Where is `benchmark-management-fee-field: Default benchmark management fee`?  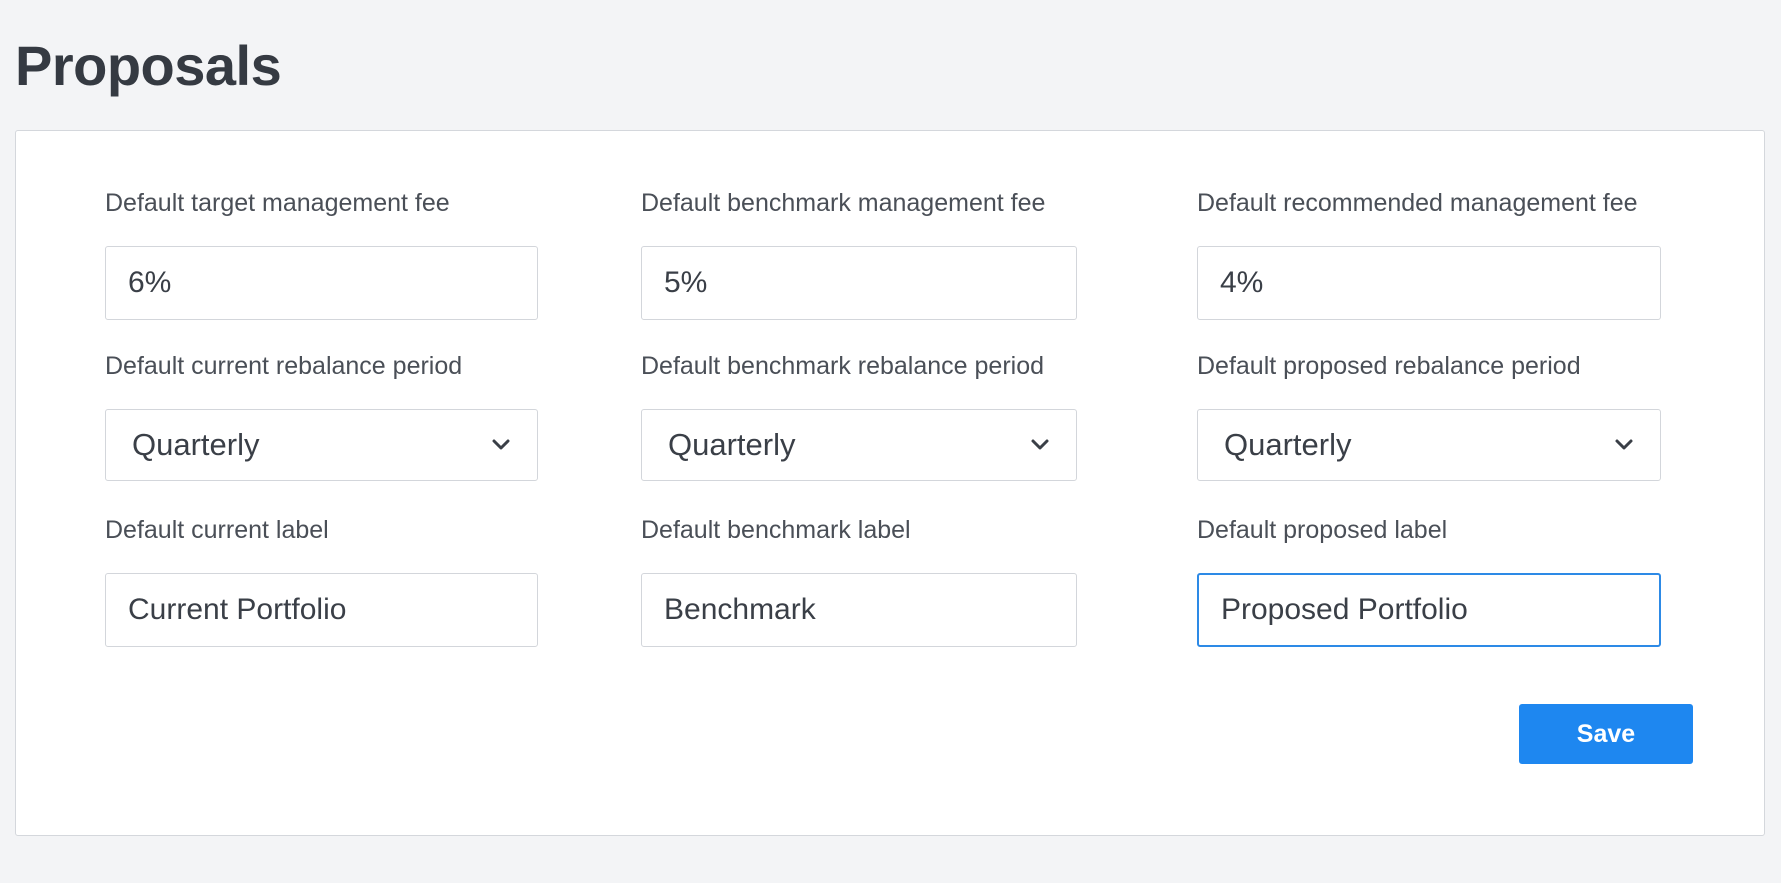
benchmark-management-fee-field: Default benchmark management fee is located at coordinates (859, 254).